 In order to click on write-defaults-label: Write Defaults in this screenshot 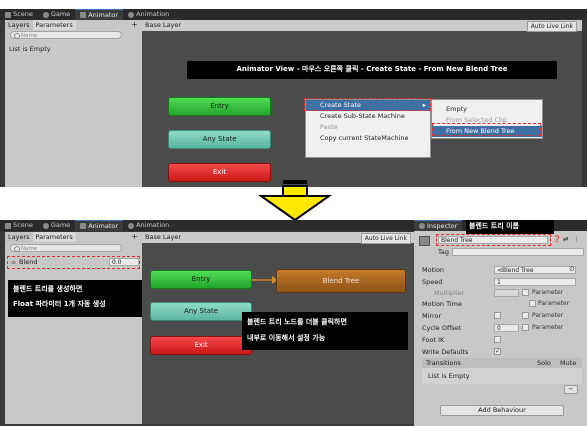, I will do `click(445, 352)`.